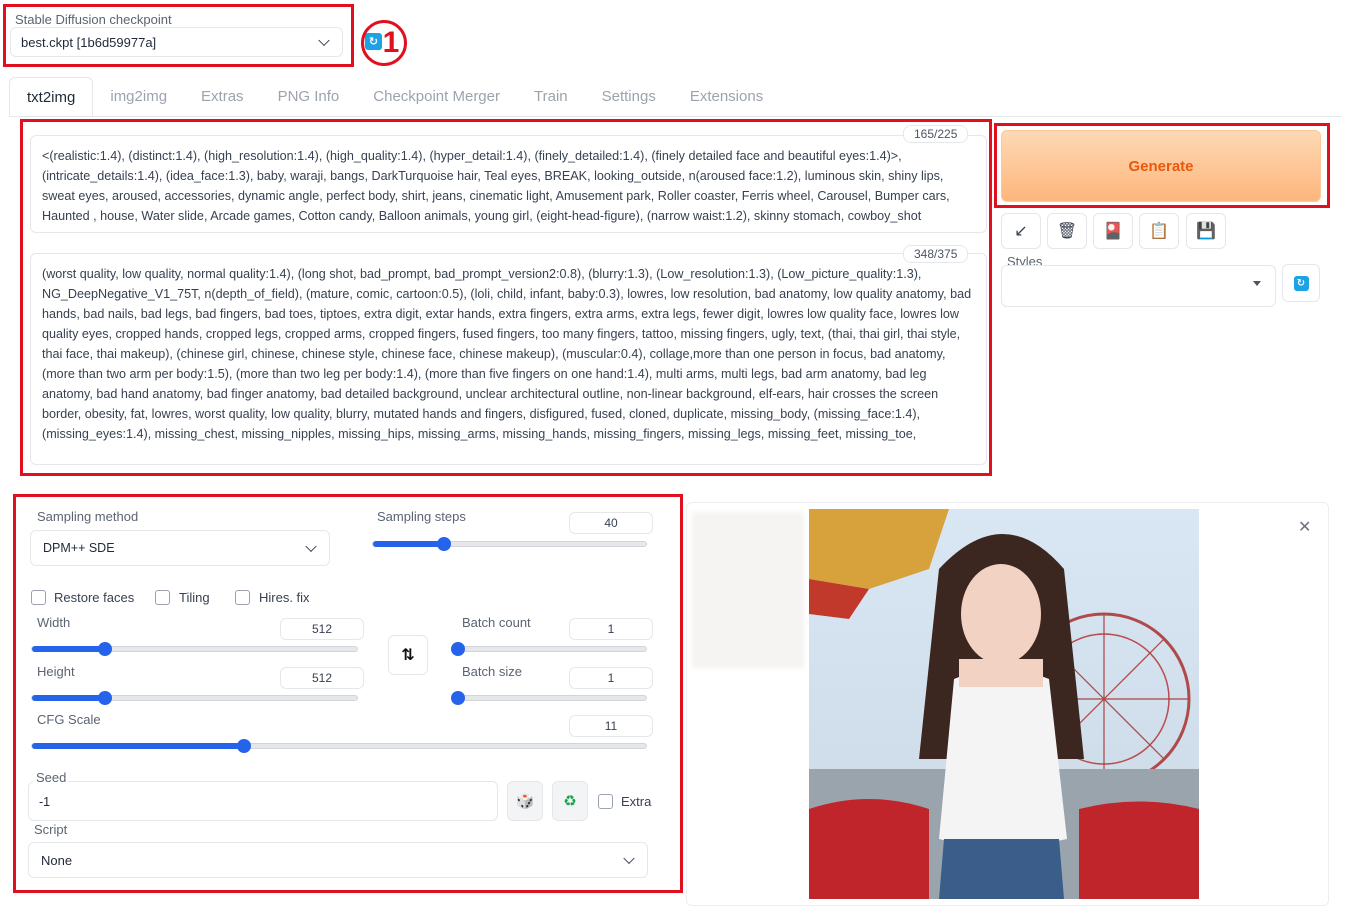 The height and width of the screenshot is (906, 1347). What do you see at coordinates (551, 97) in the screenshot?
I see `tab-train: Train` at bounding box center [551, 97].